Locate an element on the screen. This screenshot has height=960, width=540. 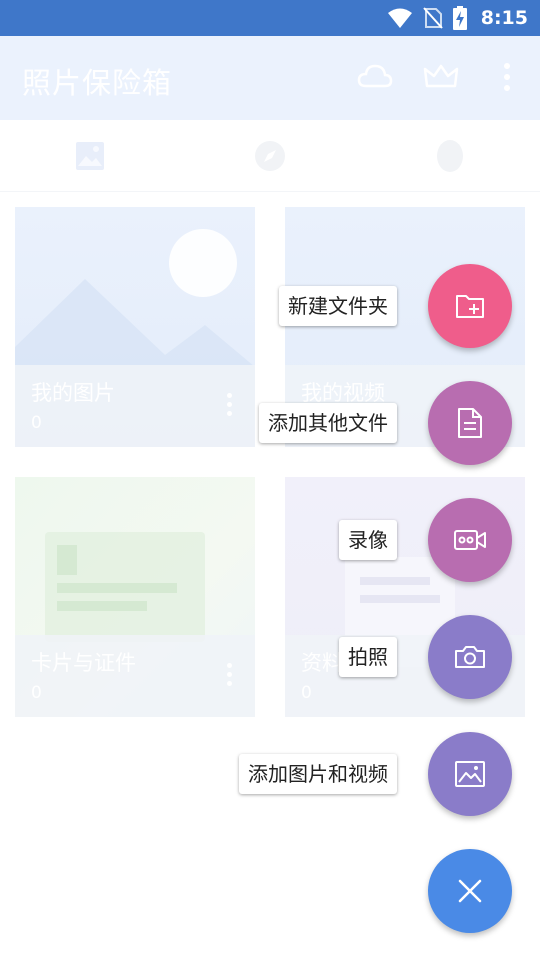
document-icon is located at coordinates (470, 423).